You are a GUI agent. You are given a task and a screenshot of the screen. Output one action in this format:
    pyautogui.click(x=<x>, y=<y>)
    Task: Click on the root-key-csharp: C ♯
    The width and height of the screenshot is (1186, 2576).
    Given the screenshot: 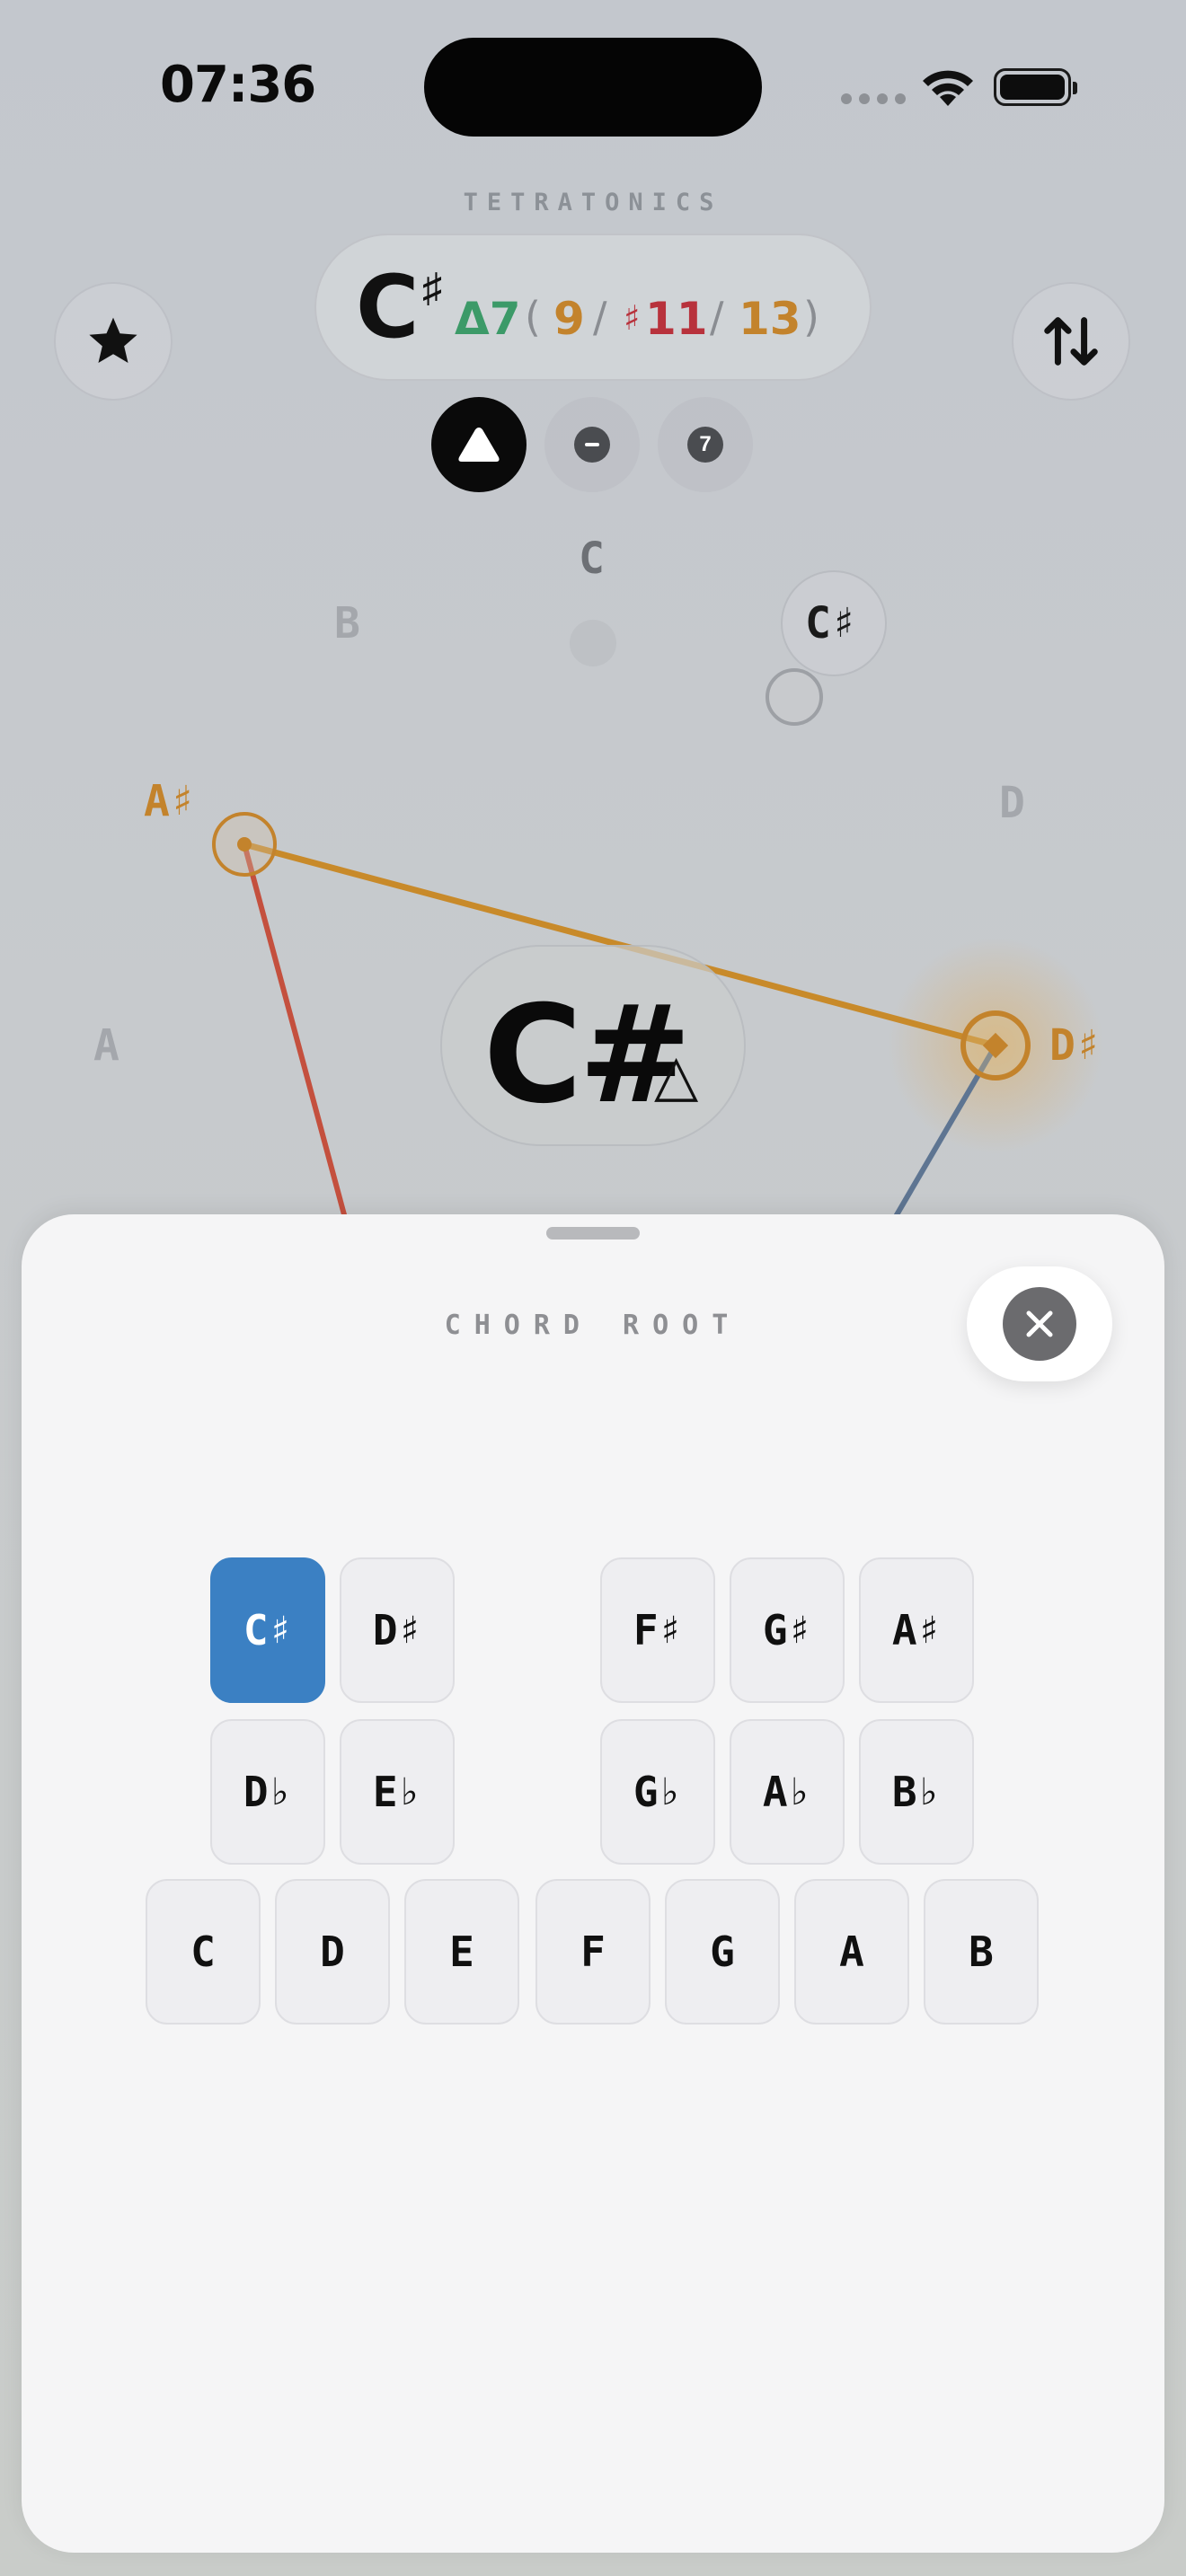 What is the action you would take?
    pyautogui.click(x=267, y=1630)
    